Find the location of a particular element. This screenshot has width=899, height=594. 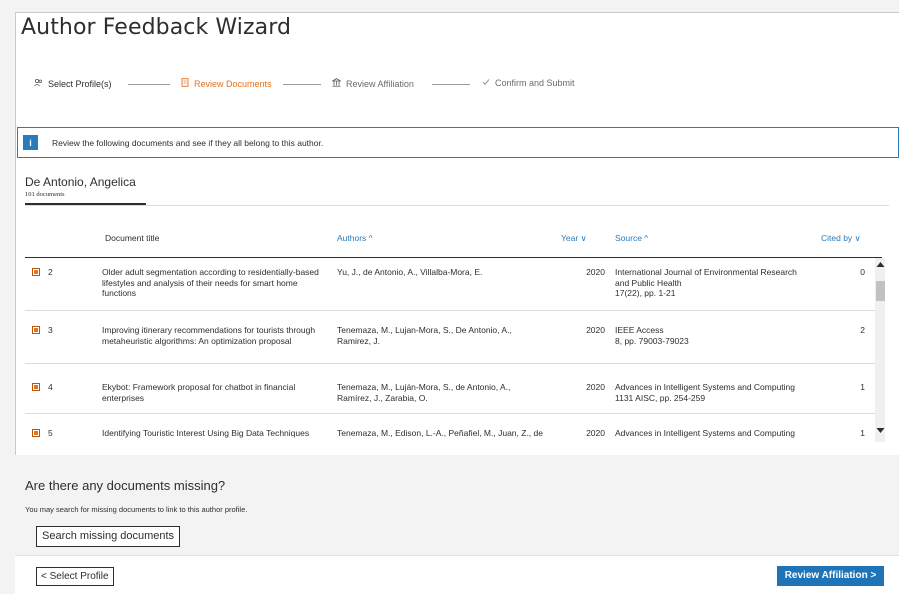

page-title: Author Feedback Wizard is located at coordinates (156, 27).